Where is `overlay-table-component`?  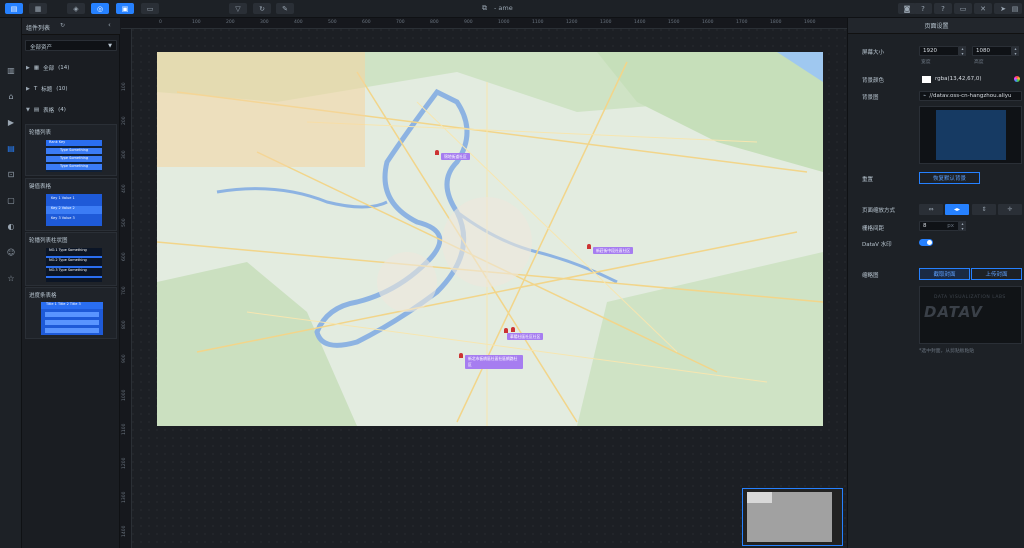 overlay-table-component is located at coordinates (261, 109).